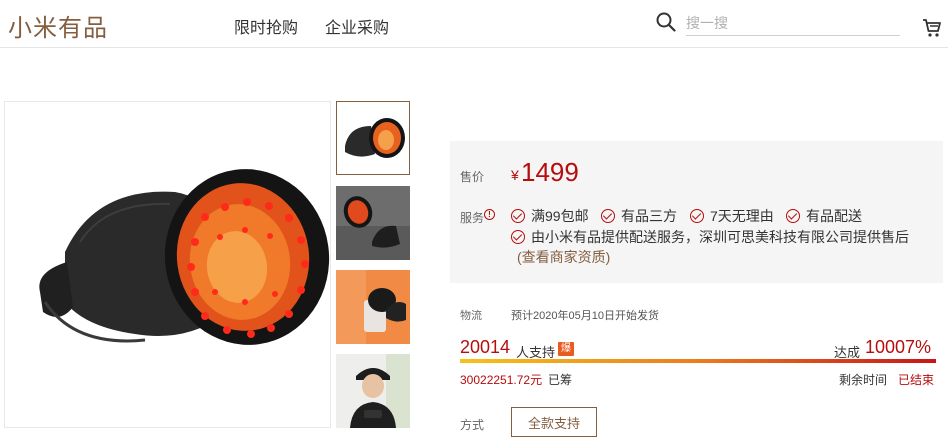  What do you see at coordinates (58, 25) in the screenshot?
I see `site-logo: 小米有品` at bounding box center [58, 25].